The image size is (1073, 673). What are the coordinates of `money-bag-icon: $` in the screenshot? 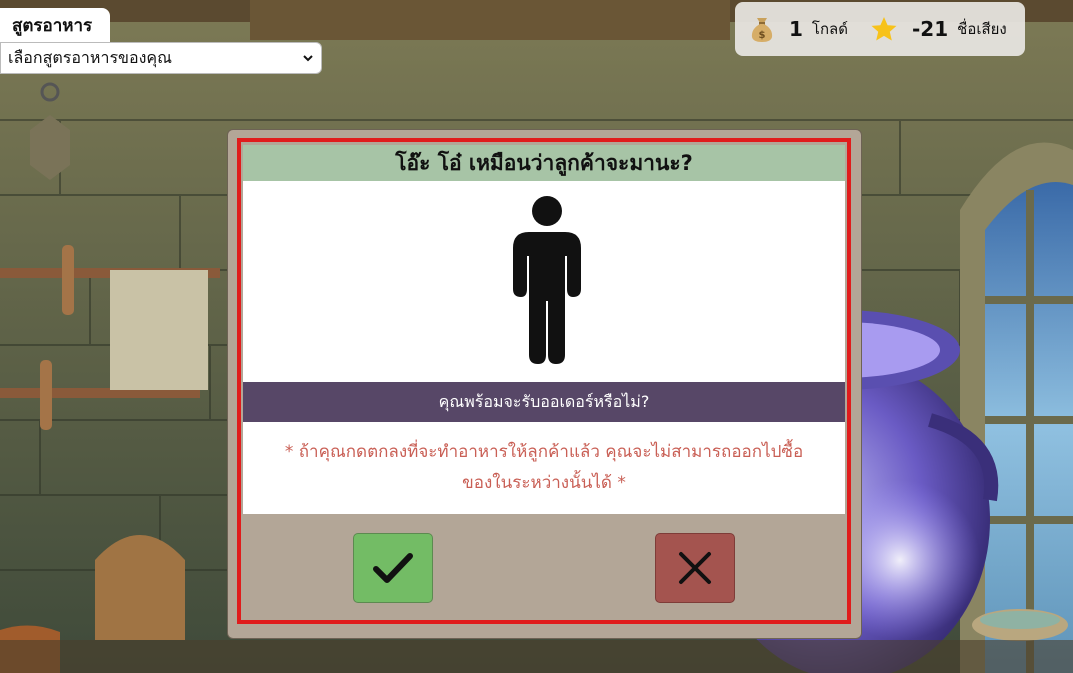 It's located at (762, 30).